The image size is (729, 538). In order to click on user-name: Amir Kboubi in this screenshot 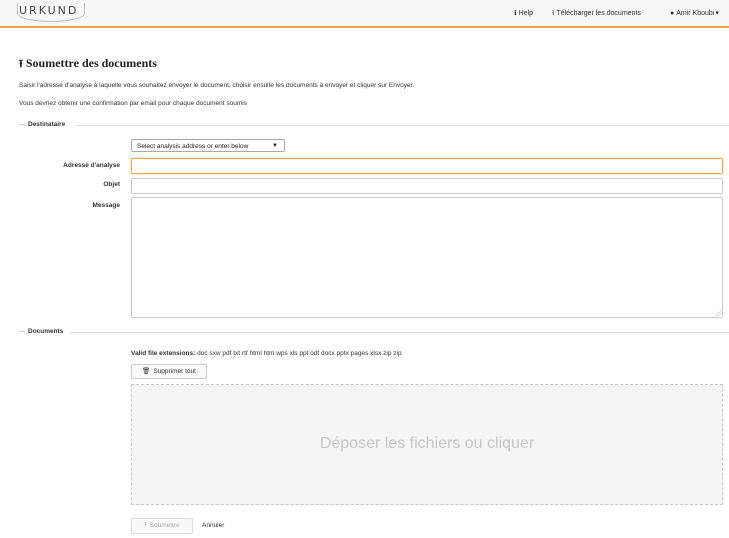, I will do `click(695, 13)`.